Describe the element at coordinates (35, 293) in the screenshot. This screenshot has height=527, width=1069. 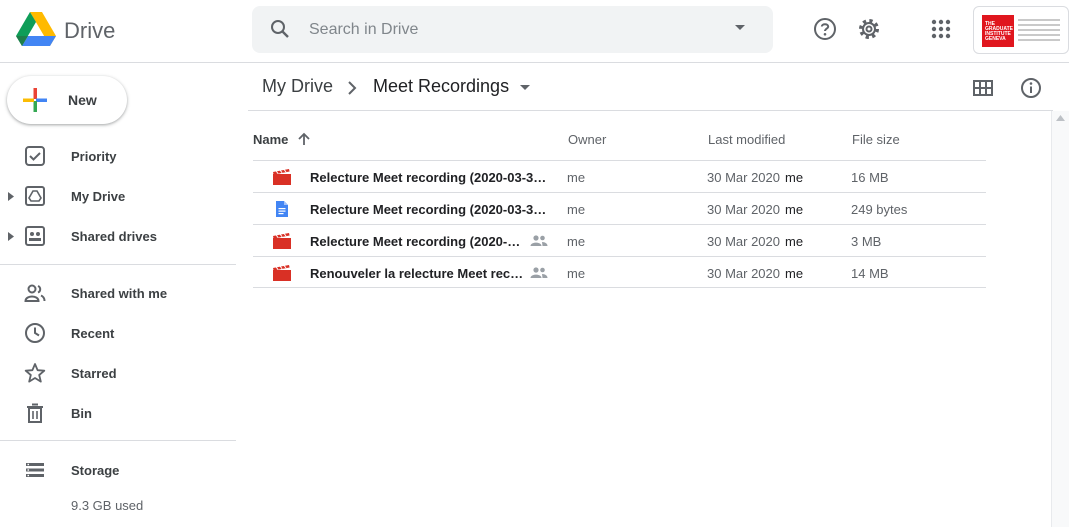
I see `shared-with-me-icon` at that location.